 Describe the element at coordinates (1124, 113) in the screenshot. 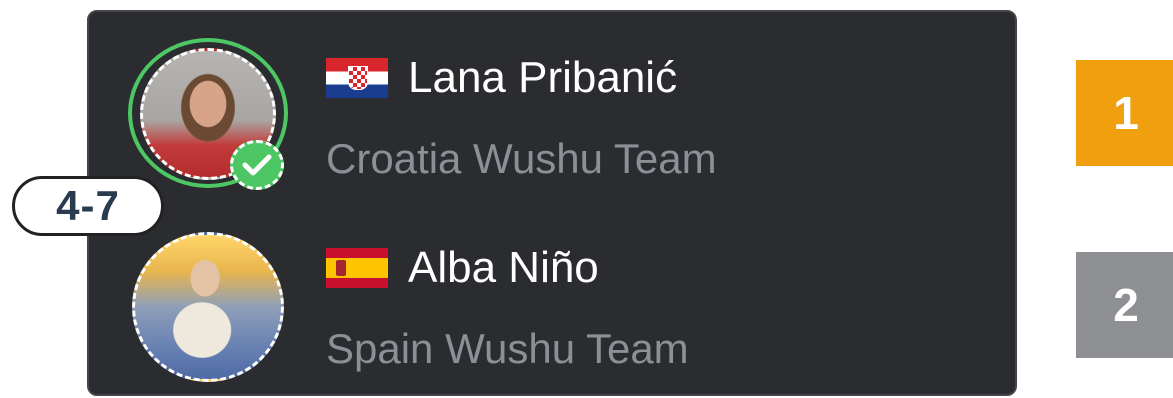

I see `rank-badge-1: 1` at that location.